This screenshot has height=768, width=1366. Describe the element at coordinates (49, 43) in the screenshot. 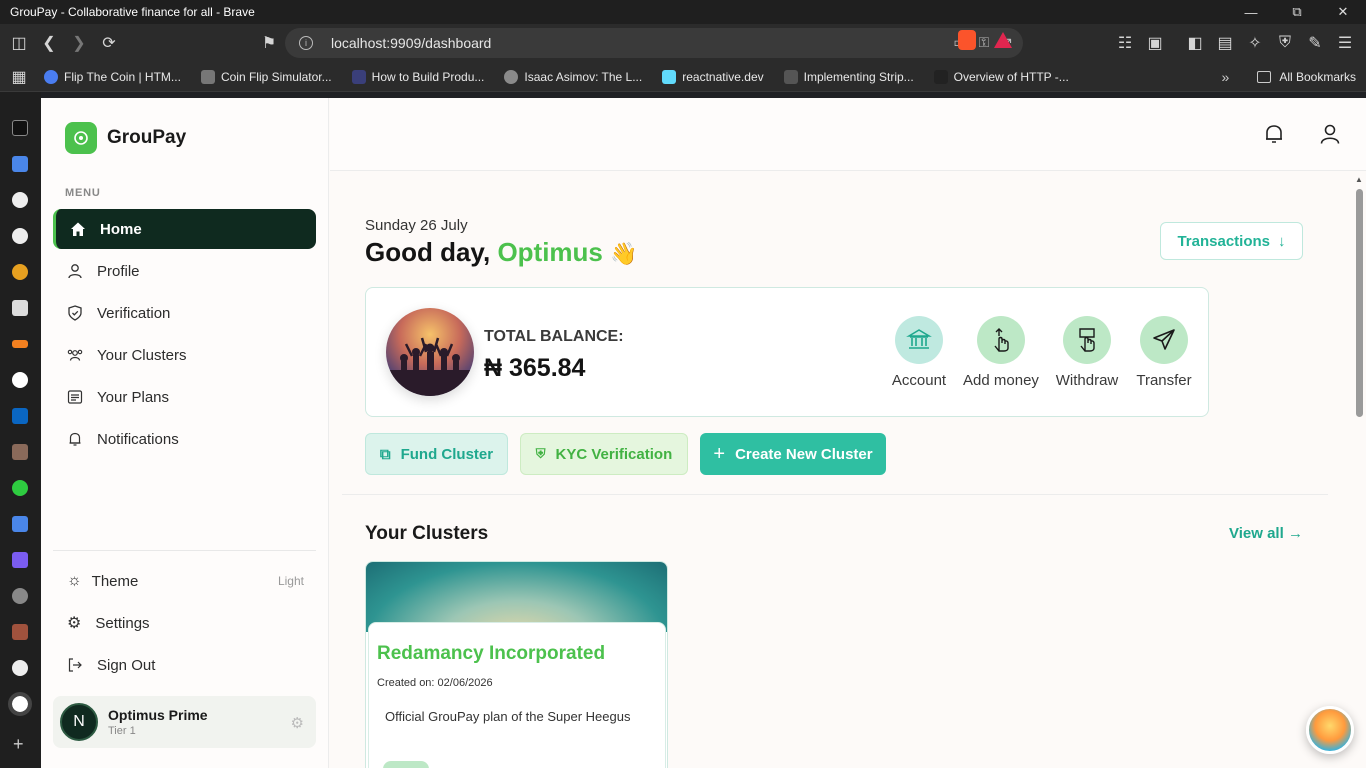

I see `back-icon: ❮` at that location.